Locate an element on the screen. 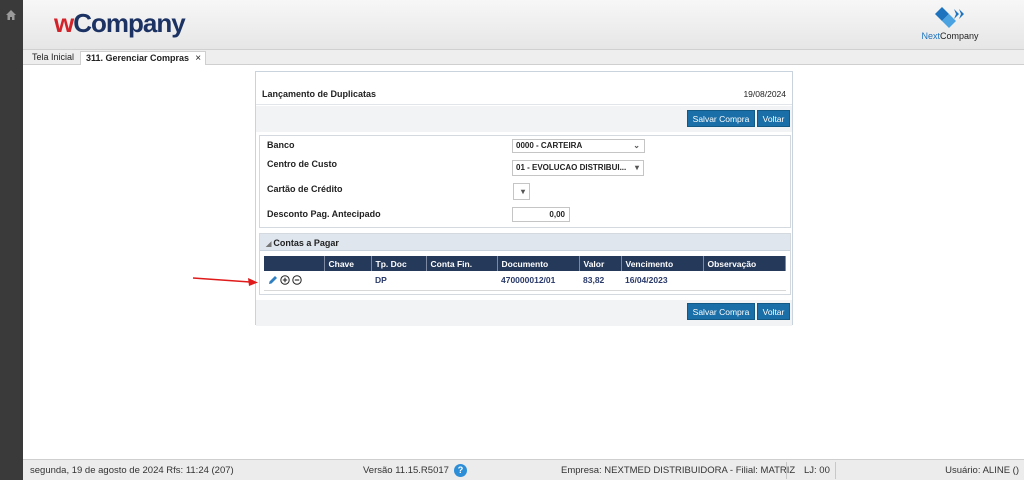 This screenshot has width=1024, height=480. left-sidebar is located at coordinates (11, 240).